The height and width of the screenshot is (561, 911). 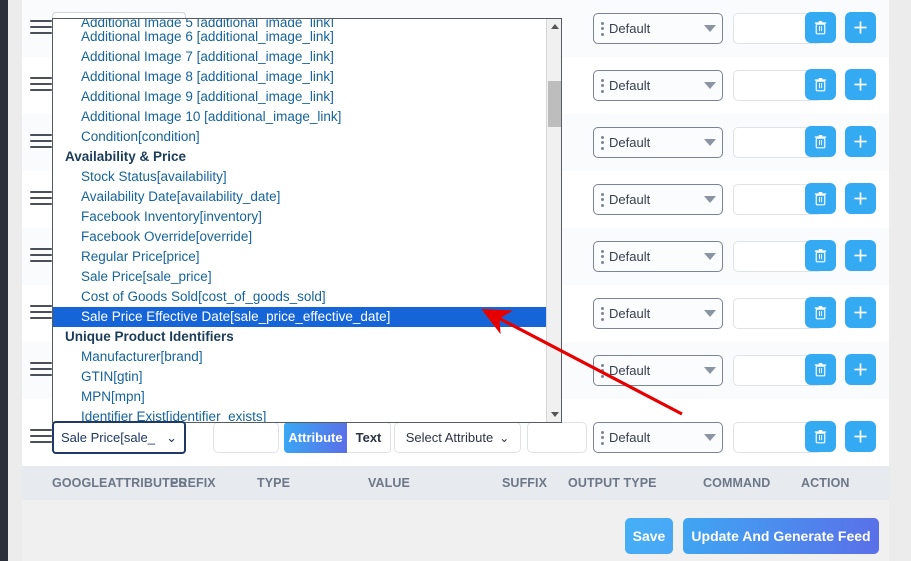 I want to click on dropdown-item: Facebook Override[override], so click(x=300, y=237).